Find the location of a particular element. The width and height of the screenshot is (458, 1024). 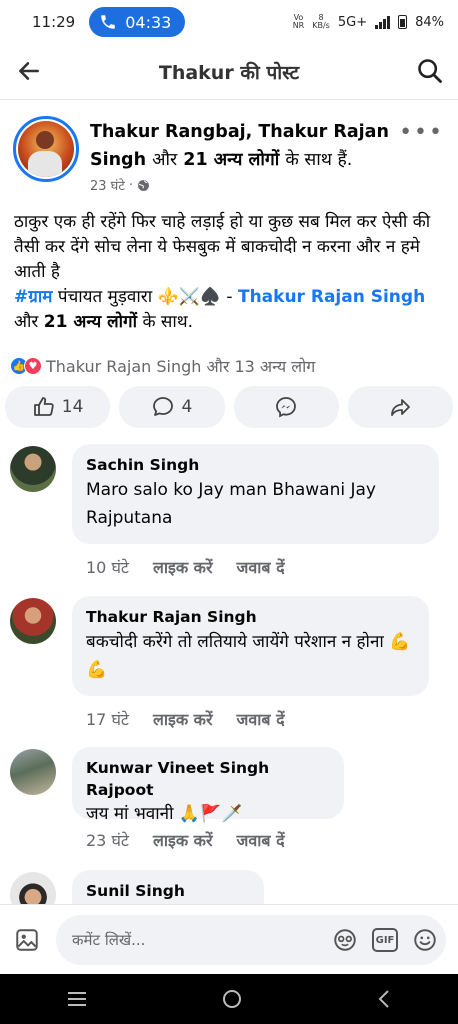

tag-and: और is located at coordinates (26, 322).